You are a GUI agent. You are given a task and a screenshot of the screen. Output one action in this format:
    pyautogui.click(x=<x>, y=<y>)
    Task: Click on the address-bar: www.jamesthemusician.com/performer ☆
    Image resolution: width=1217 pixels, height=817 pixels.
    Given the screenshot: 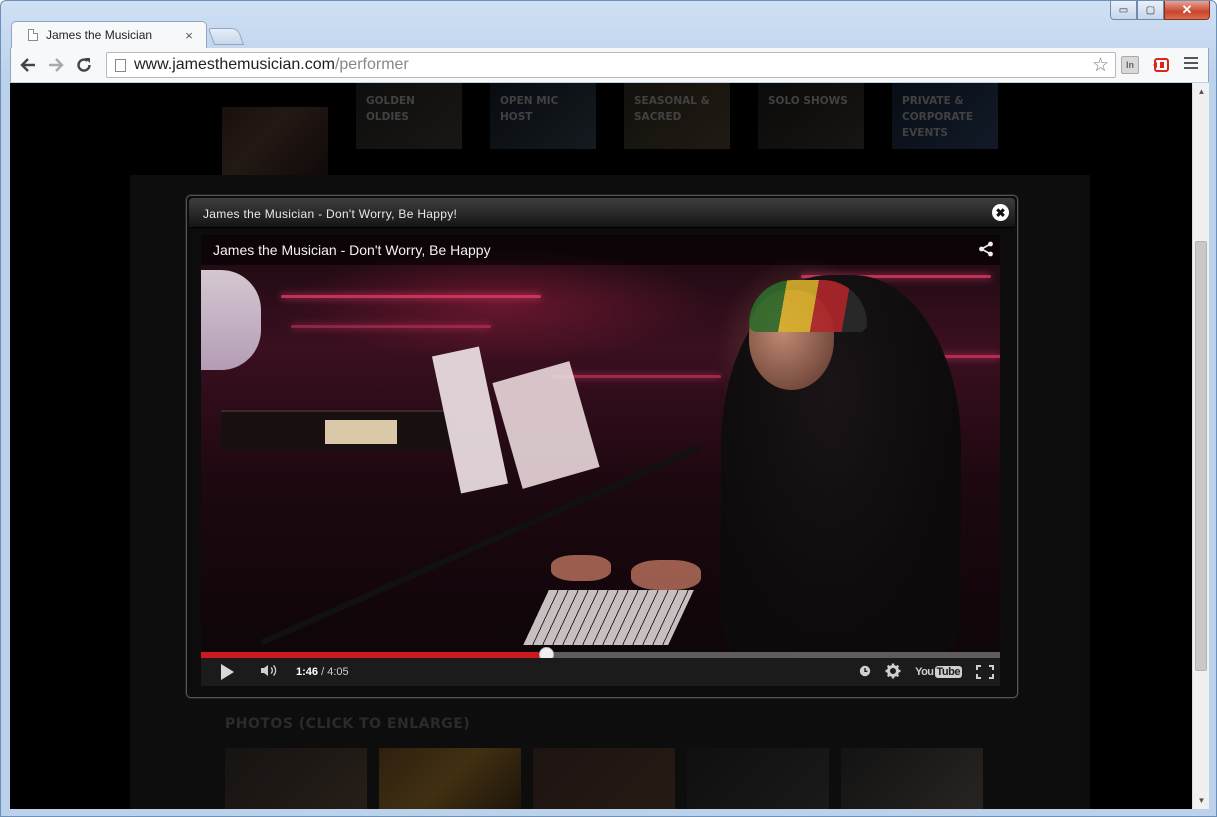 What is the action you would take?
    pyautogui.click(x=611, y=65)
    